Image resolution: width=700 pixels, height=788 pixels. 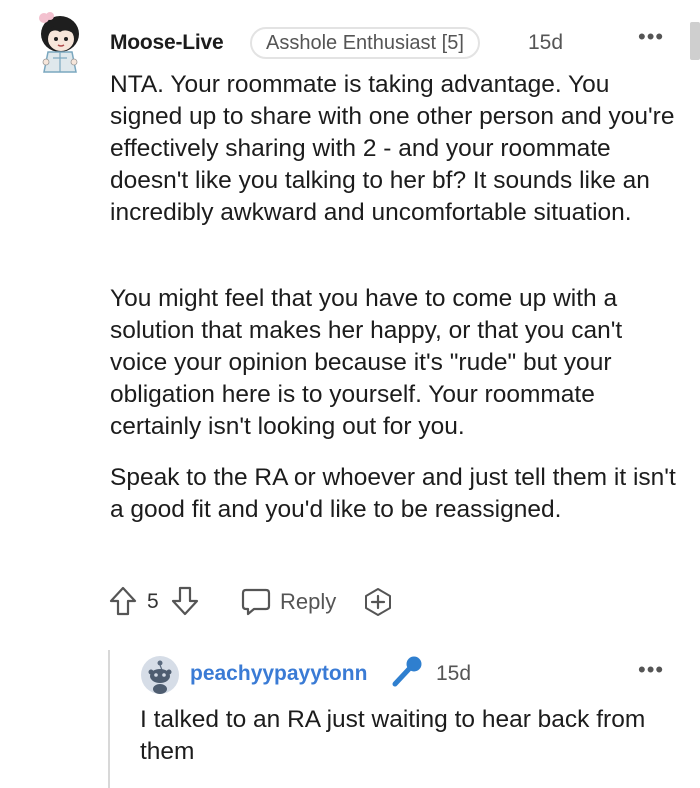 I want to click on microphone-icon-graphic, so click(x=407, y=671).